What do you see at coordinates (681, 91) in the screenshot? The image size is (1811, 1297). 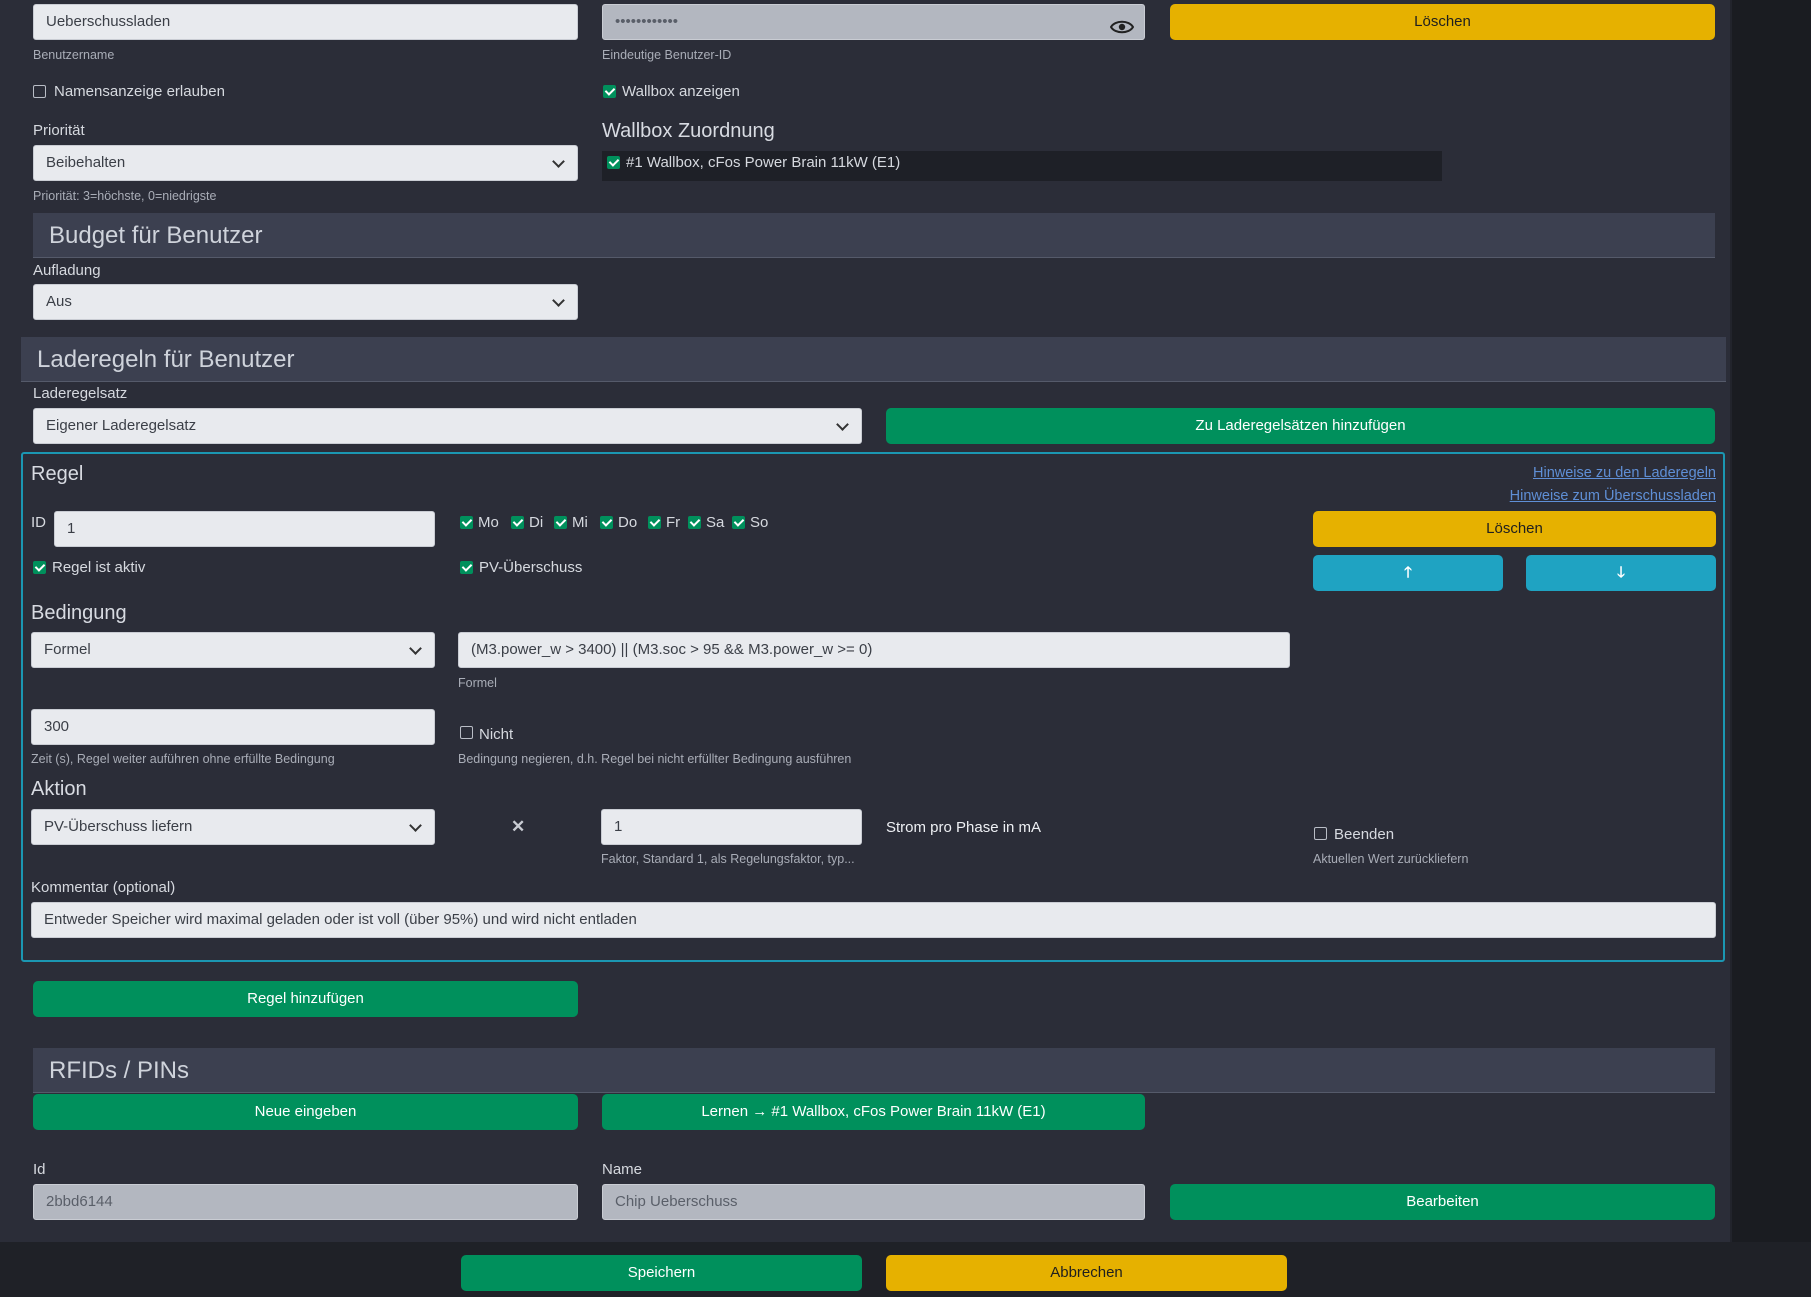 I see `show-wallbox-label: Wallbox anzeigen` at bounding box center [681, 91].